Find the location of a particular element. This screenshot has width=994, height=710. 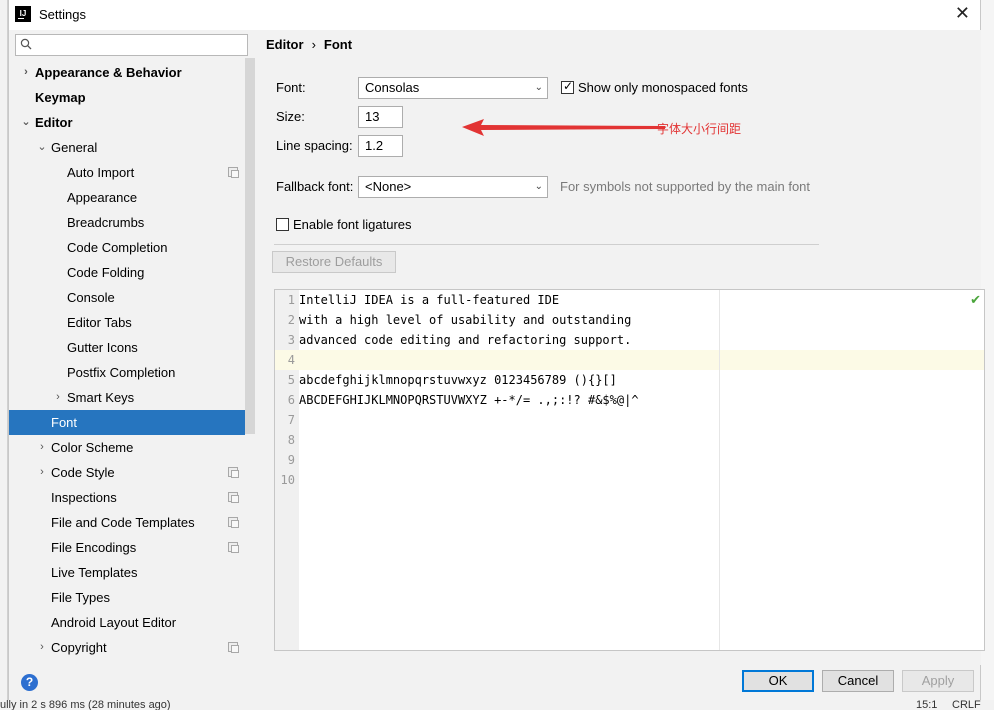

line-number: 5 is located at coordinates (291, 380).